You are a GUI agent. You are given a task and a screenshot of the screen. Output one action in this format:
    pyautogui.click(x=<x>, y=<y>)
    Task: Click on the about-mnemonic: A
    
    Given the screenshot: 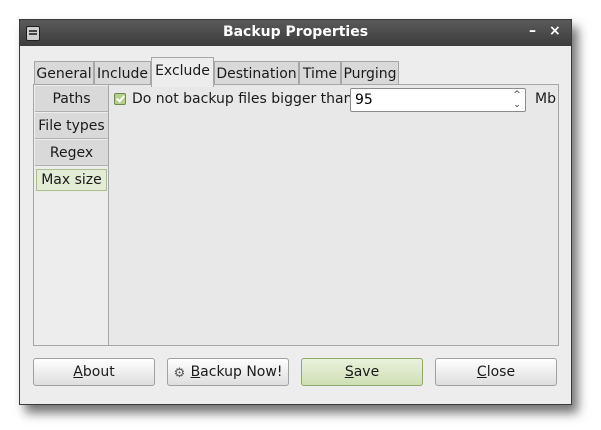 What is the action you would take?
    pyautogui.click(x=78, y=372)
    